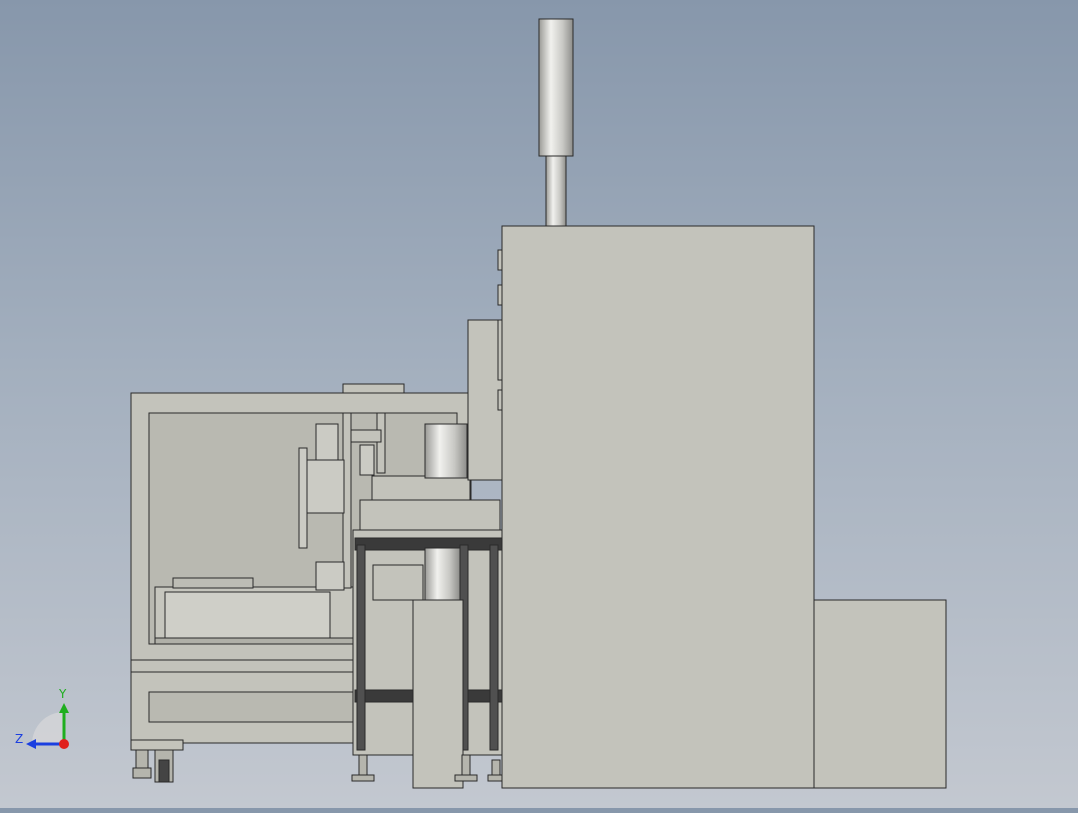 This screenshot has height=813, width=1078. I want to click on top-cylinder, so click(556, 122).